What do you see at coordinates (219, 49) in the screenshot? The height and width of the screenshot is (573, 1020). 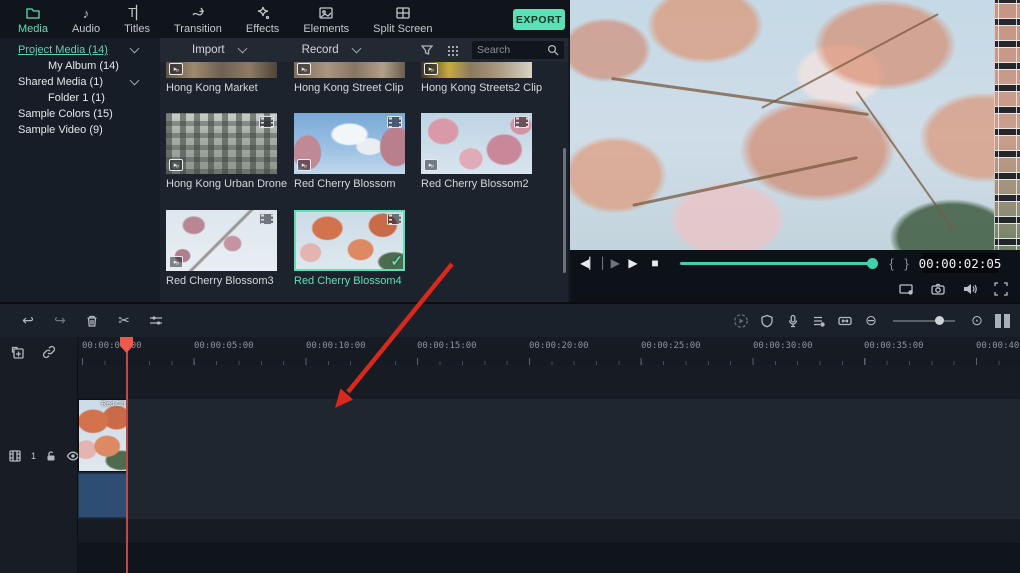 I see `import-button: Import` at bounding box center [219, 49].